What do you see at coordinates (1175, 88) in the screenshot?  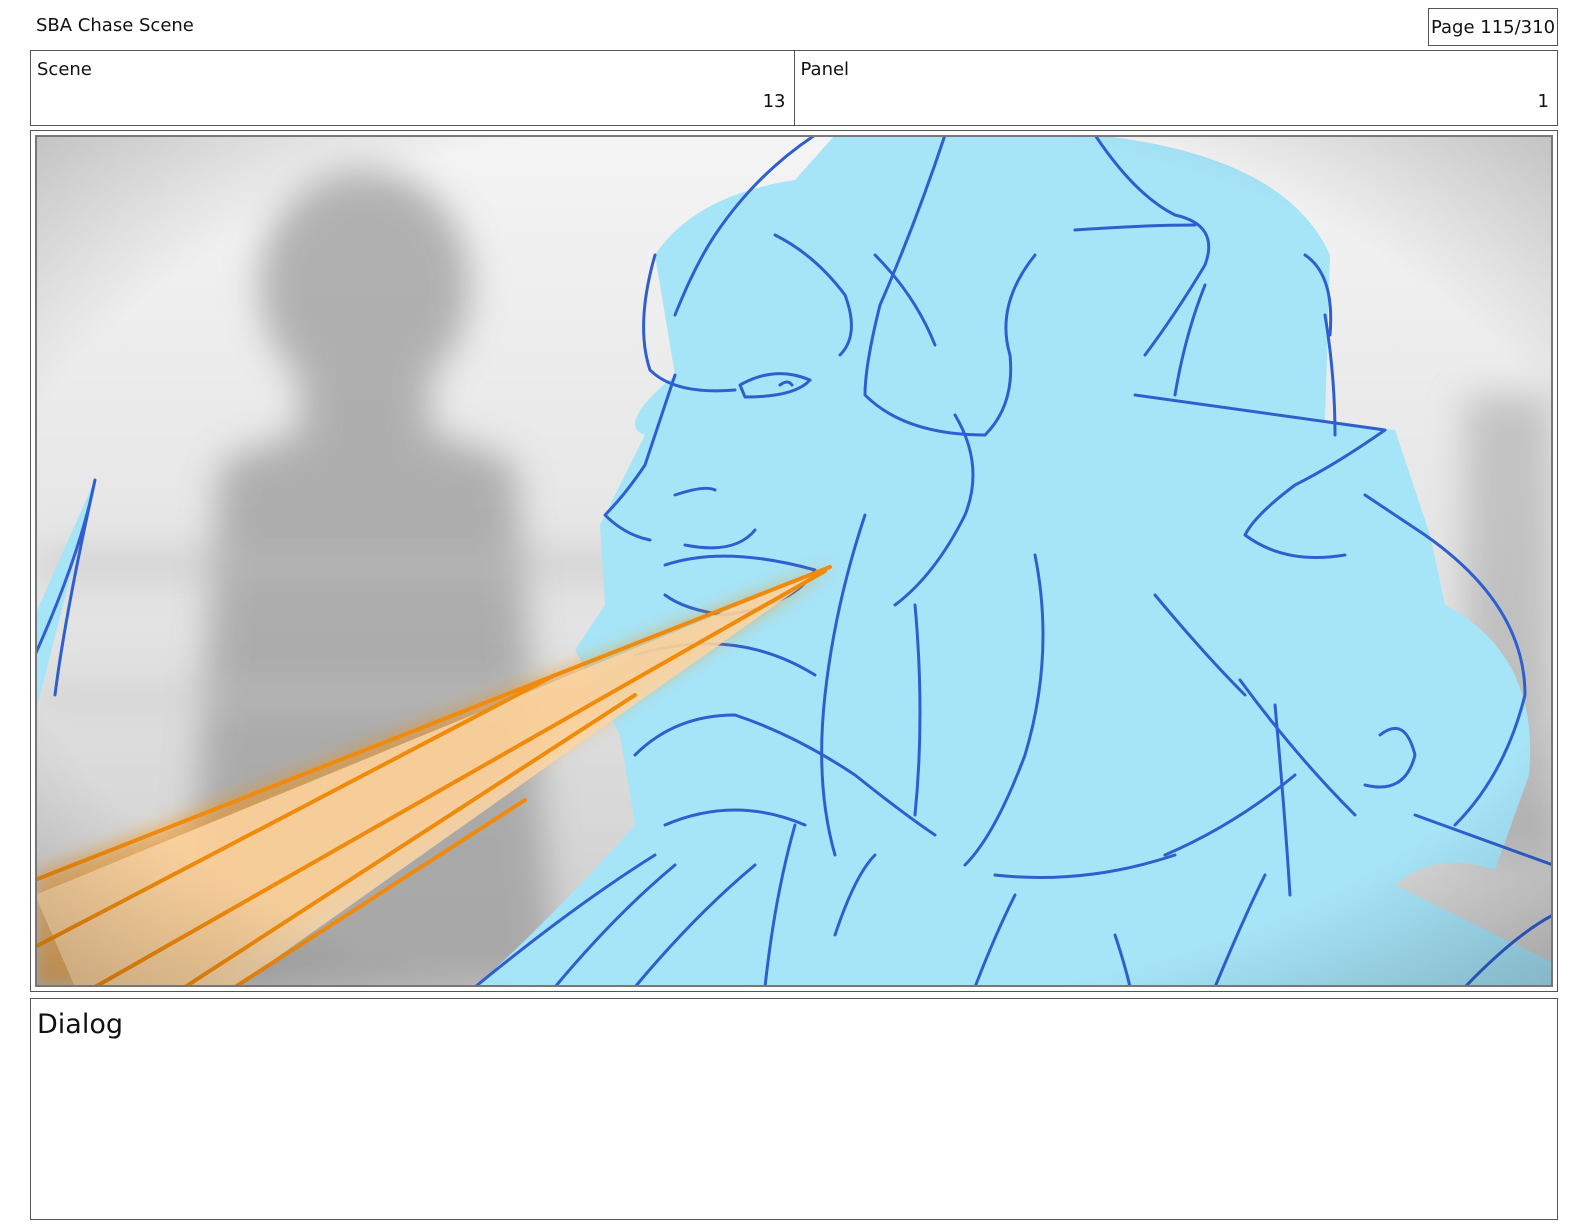 I see `panel-cell: Panel 1` at bounding box center [1175, 88].